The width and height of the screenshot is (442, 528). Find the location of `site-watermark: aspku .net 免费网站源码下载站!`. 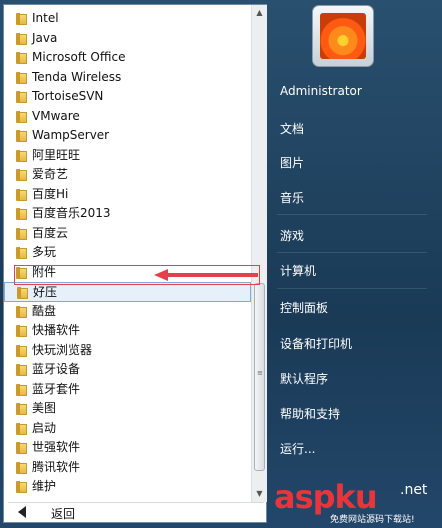

site-watermark: aspku .net 免费网站源码下载站! is located at coordinates (358, 503).